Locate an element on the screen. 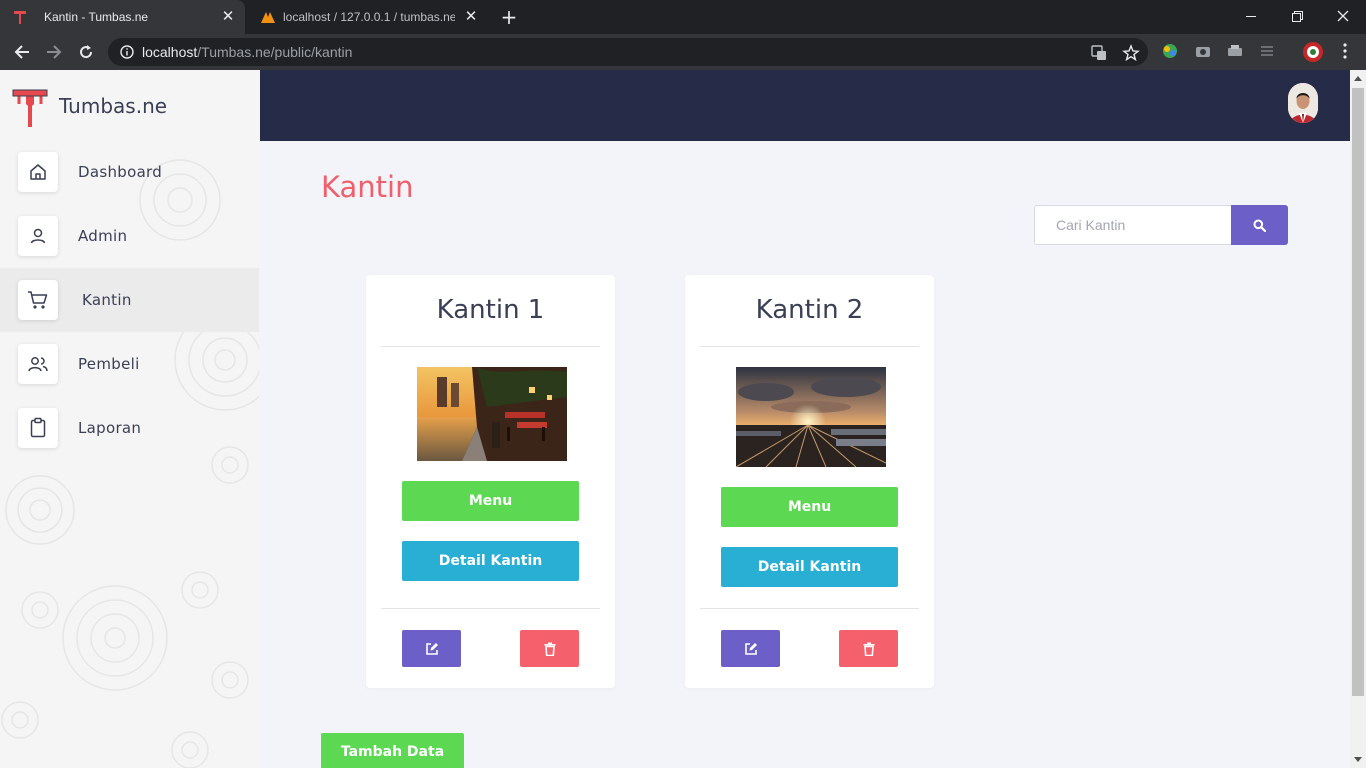 This screenshot has height=768, width=1366. kantin-card-title: Kantin 2 is located at coordinates (809, 310).